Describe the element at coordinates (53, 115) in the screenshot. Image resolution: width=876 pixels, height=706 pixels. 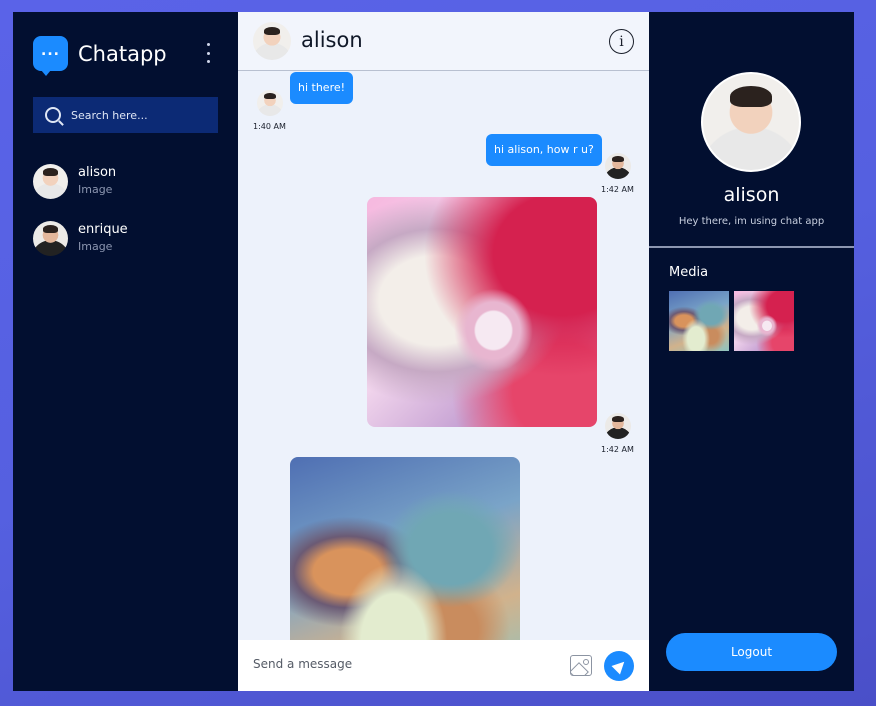
I see `search-icon` at that location.